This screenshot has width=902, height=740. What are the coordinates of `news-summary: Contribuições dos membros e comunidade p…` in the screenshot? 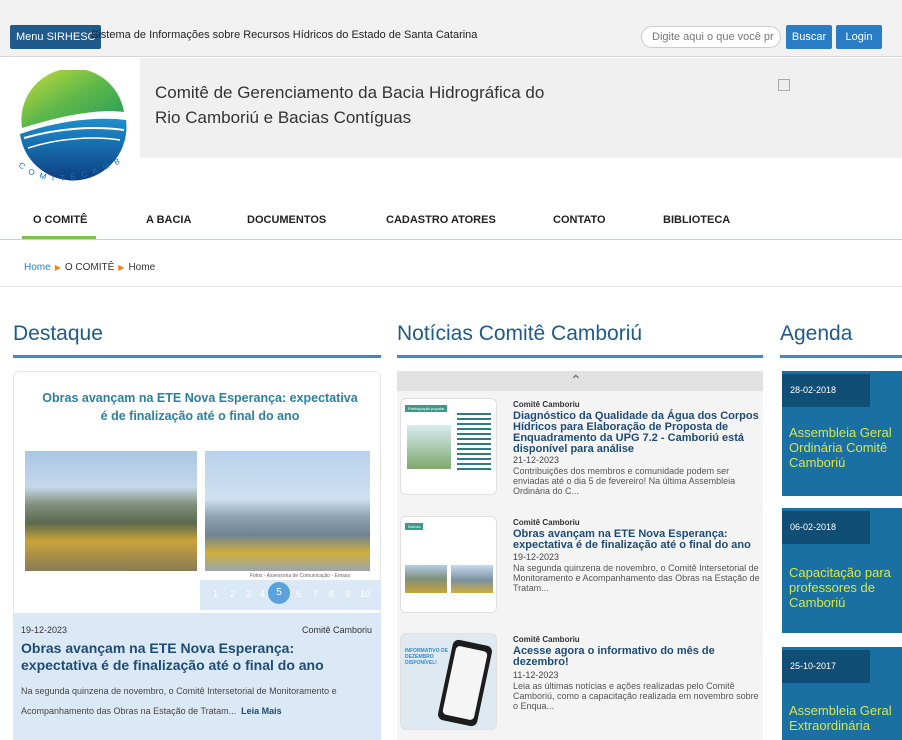 It's located at (624, 481).